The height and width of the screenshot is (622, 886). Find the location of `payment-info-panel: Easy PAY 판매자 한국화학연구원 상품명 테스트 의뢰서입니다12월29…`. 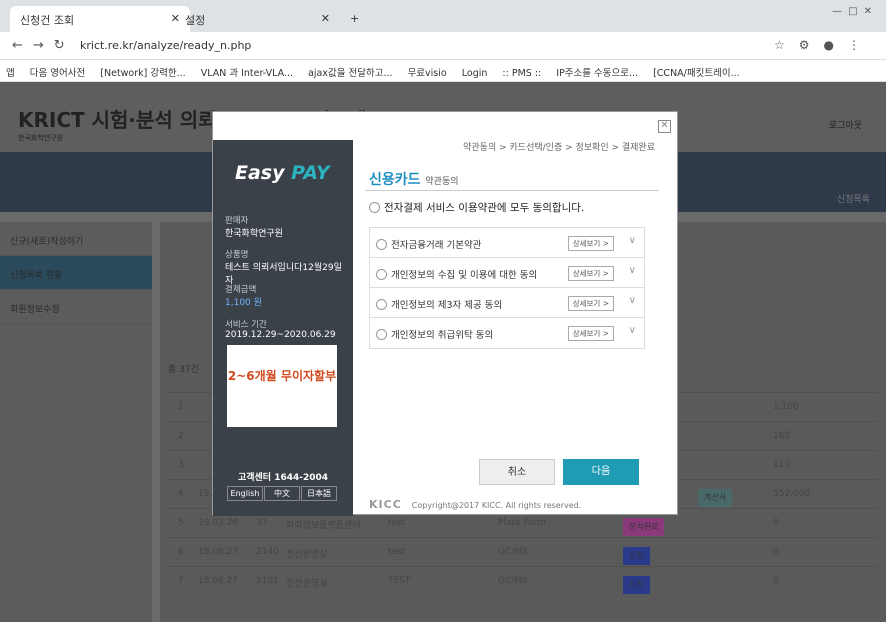

payment-info-panel: Easy PAY 판매자 한국화학연구원 상품명 테스트 의뢰서입니다12월29… is located at coordinates (283, 328).